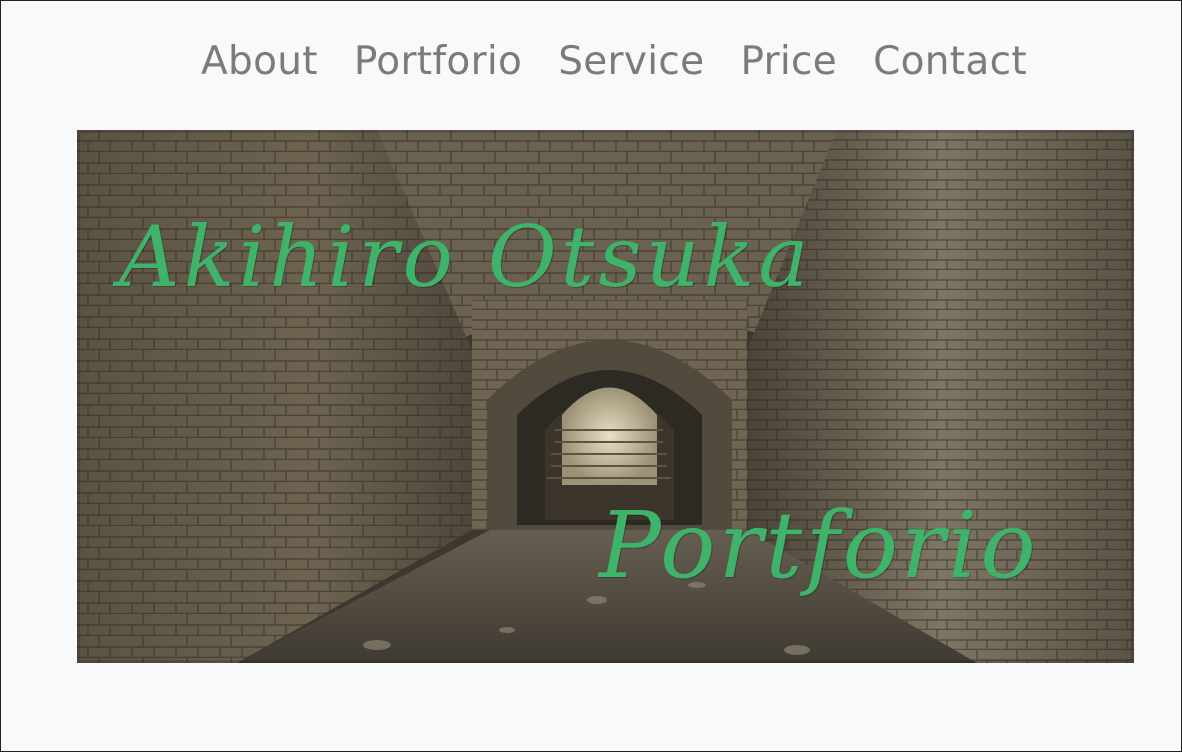 The width and height of the screenshot is (1182, 752). What do you see at coordinates (438, 62) in the screenshot?
I see `nav-item-portforio: Portforio` at bounding box center [438, 62].